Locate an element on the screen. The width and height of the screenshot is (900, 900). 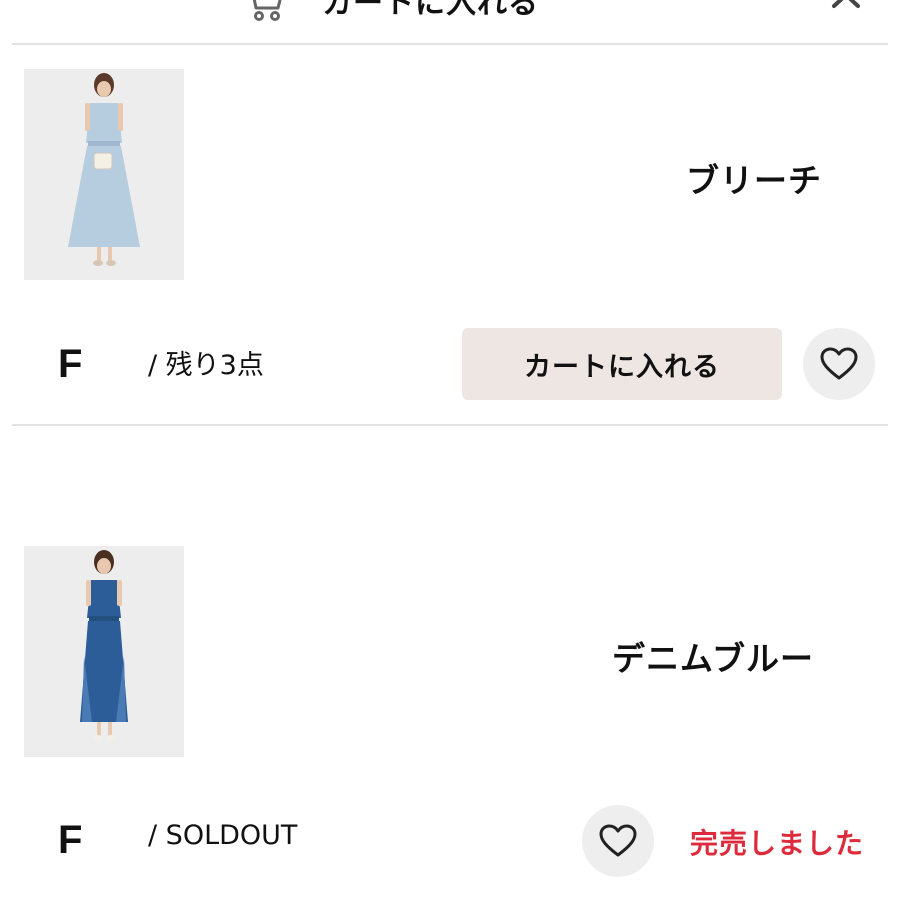
stock-status: / 残り3点 is located at coordinates (206, 365).